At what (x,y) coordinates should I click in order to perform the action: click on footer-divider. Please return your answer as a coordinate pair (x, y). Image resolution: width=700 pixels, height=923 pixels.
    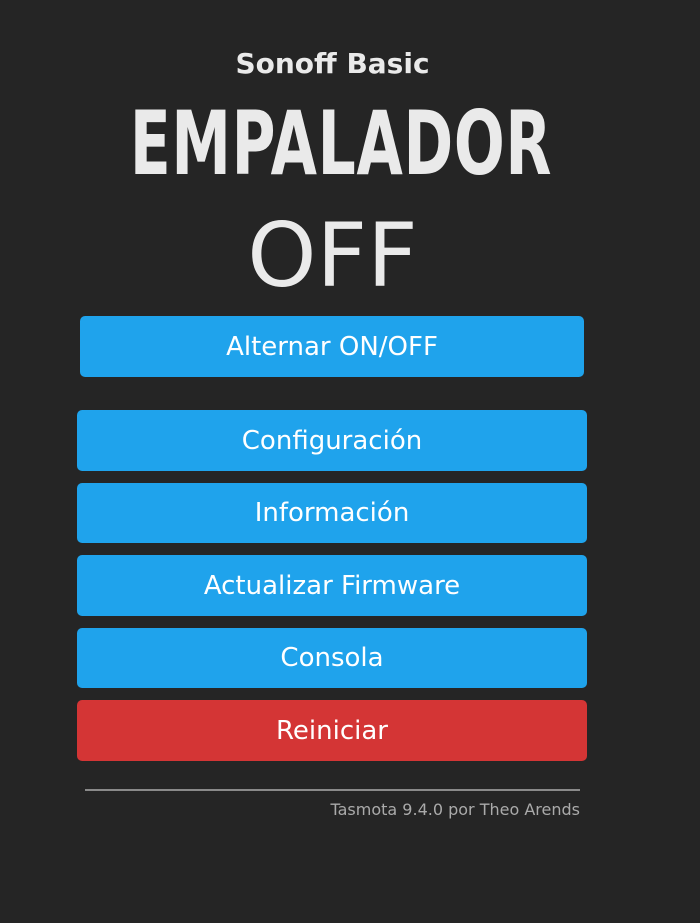
    Looking at the image, I should click on (332, 790).